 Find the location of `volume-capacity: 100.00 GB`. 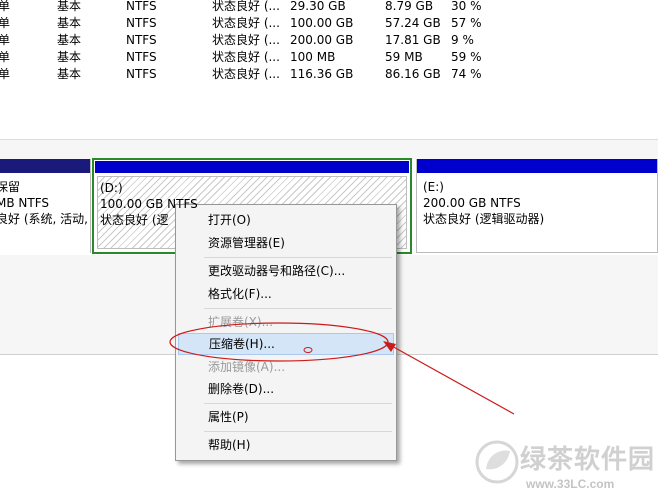

volume-capacity: 100.00 GB is located at coordinates (322, 23).